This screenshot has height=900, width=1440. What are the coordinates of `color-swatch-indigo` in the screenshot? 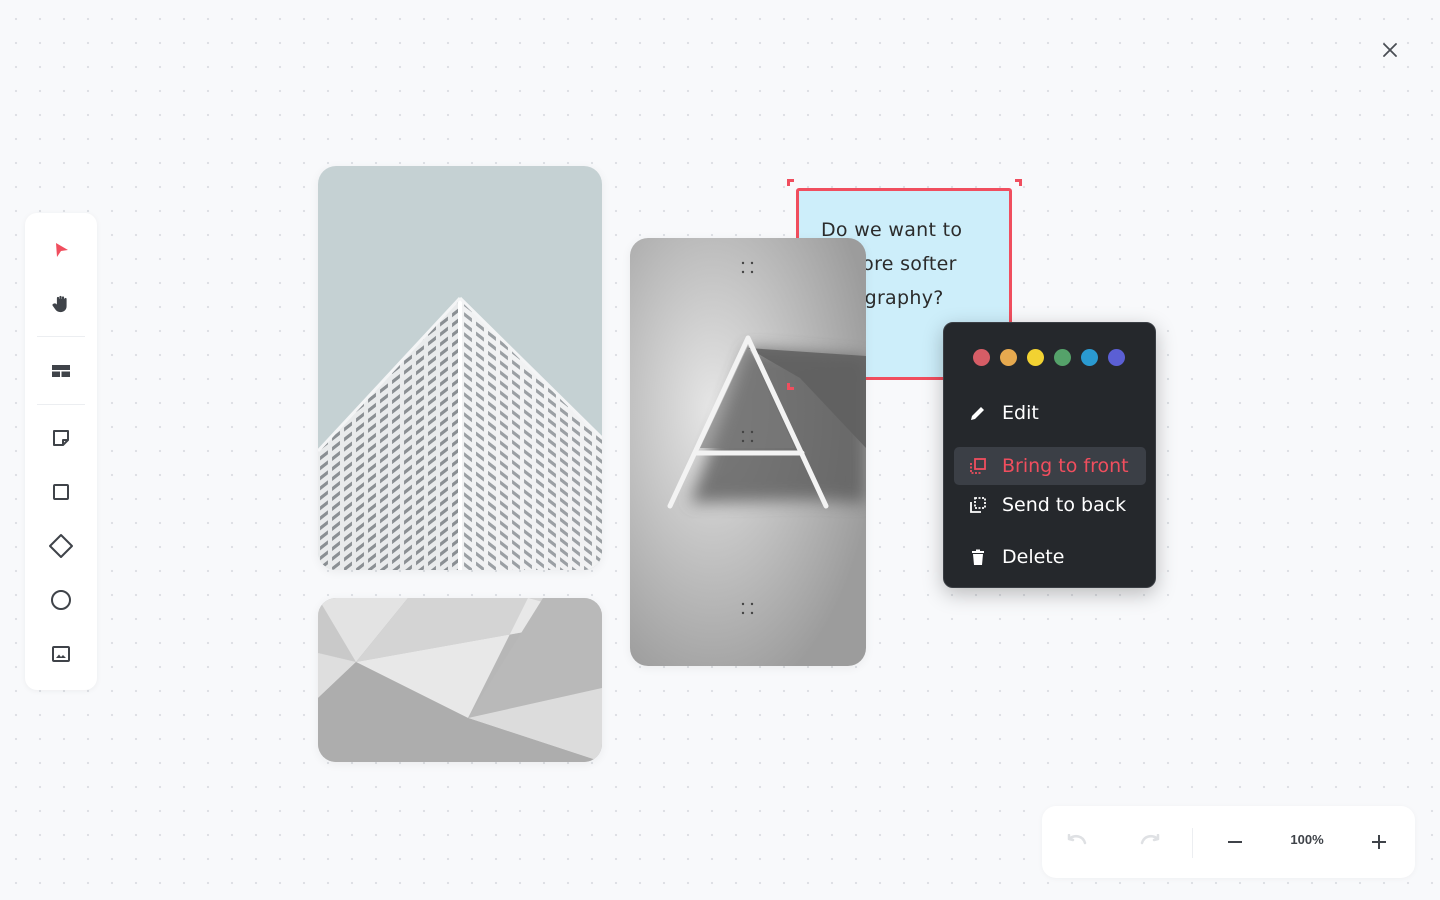 It's located at (1116, 357).